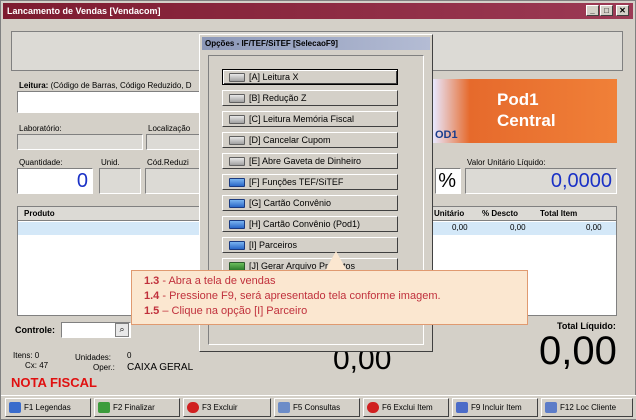 This screenshot has width=636, height=420. Describe the element at coordinates (82, 181) in the screenshot. I see `quantidade-value: 0` at that location.